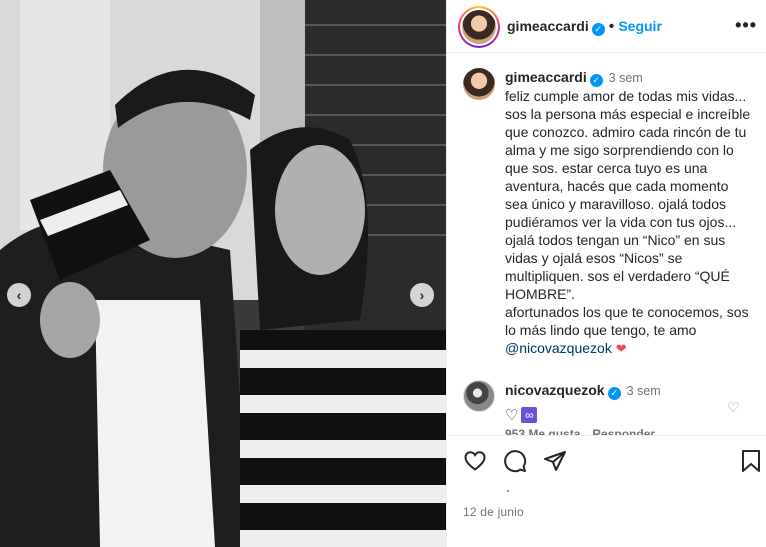 The height and width of the screenshot is (547, 766). What do you see at coordinates (746, 25) in the screenshot?
I see `more-options-icon: •••` at bounding box center [746, 25].